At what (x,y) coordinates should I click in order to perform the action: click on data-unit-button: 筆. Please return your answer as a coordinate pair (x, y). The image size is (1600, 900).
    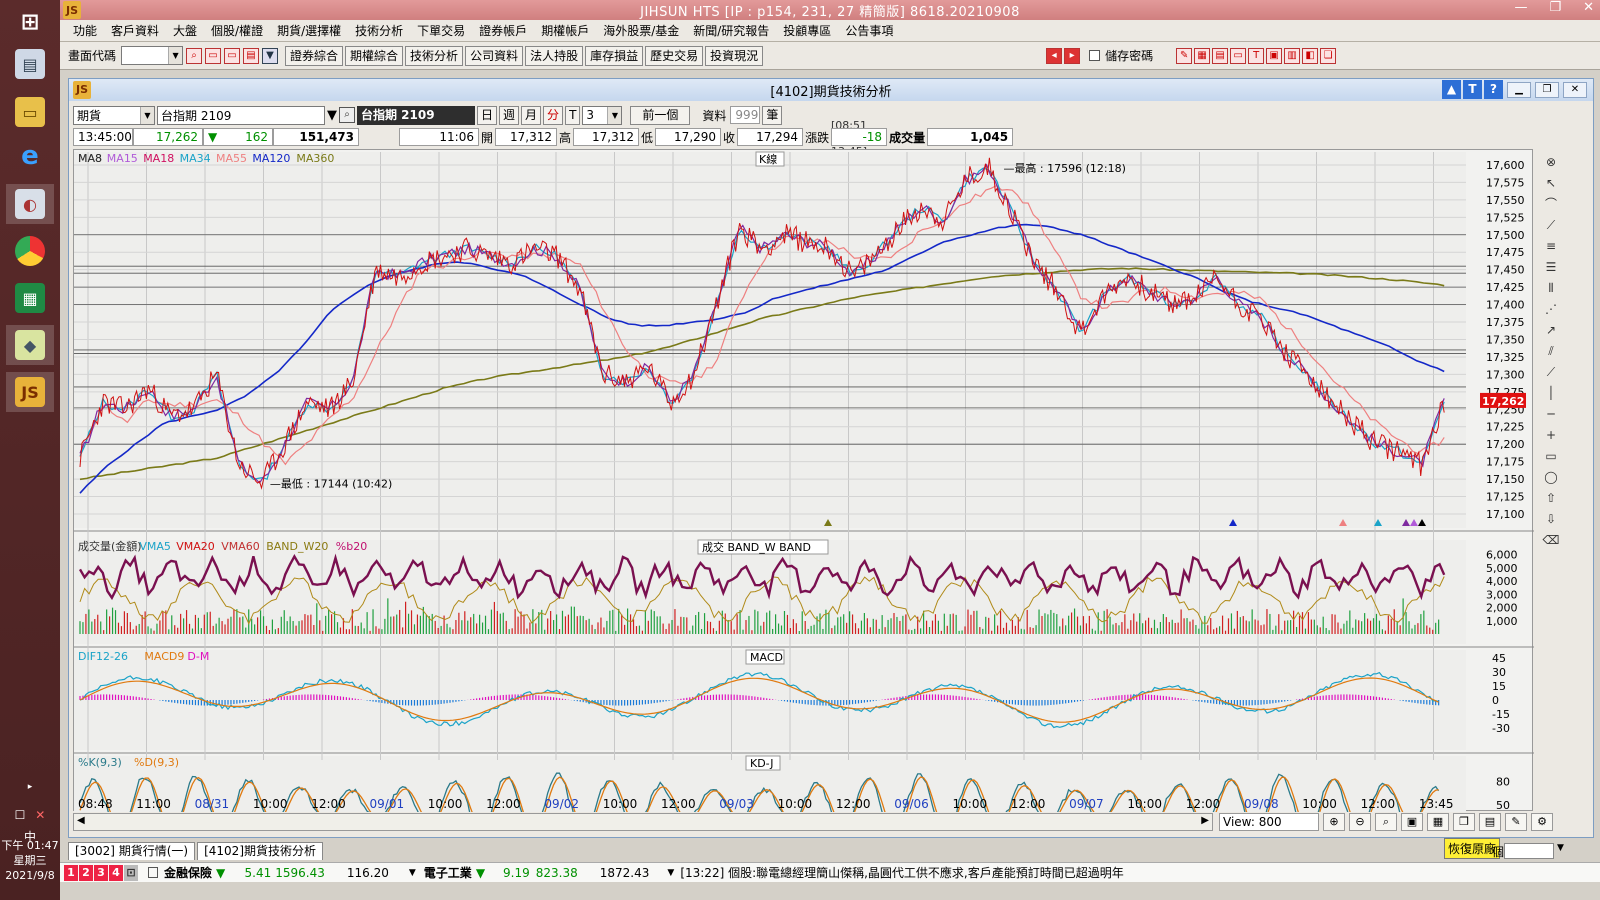
    Looking at the image, I should click on (772, 115).